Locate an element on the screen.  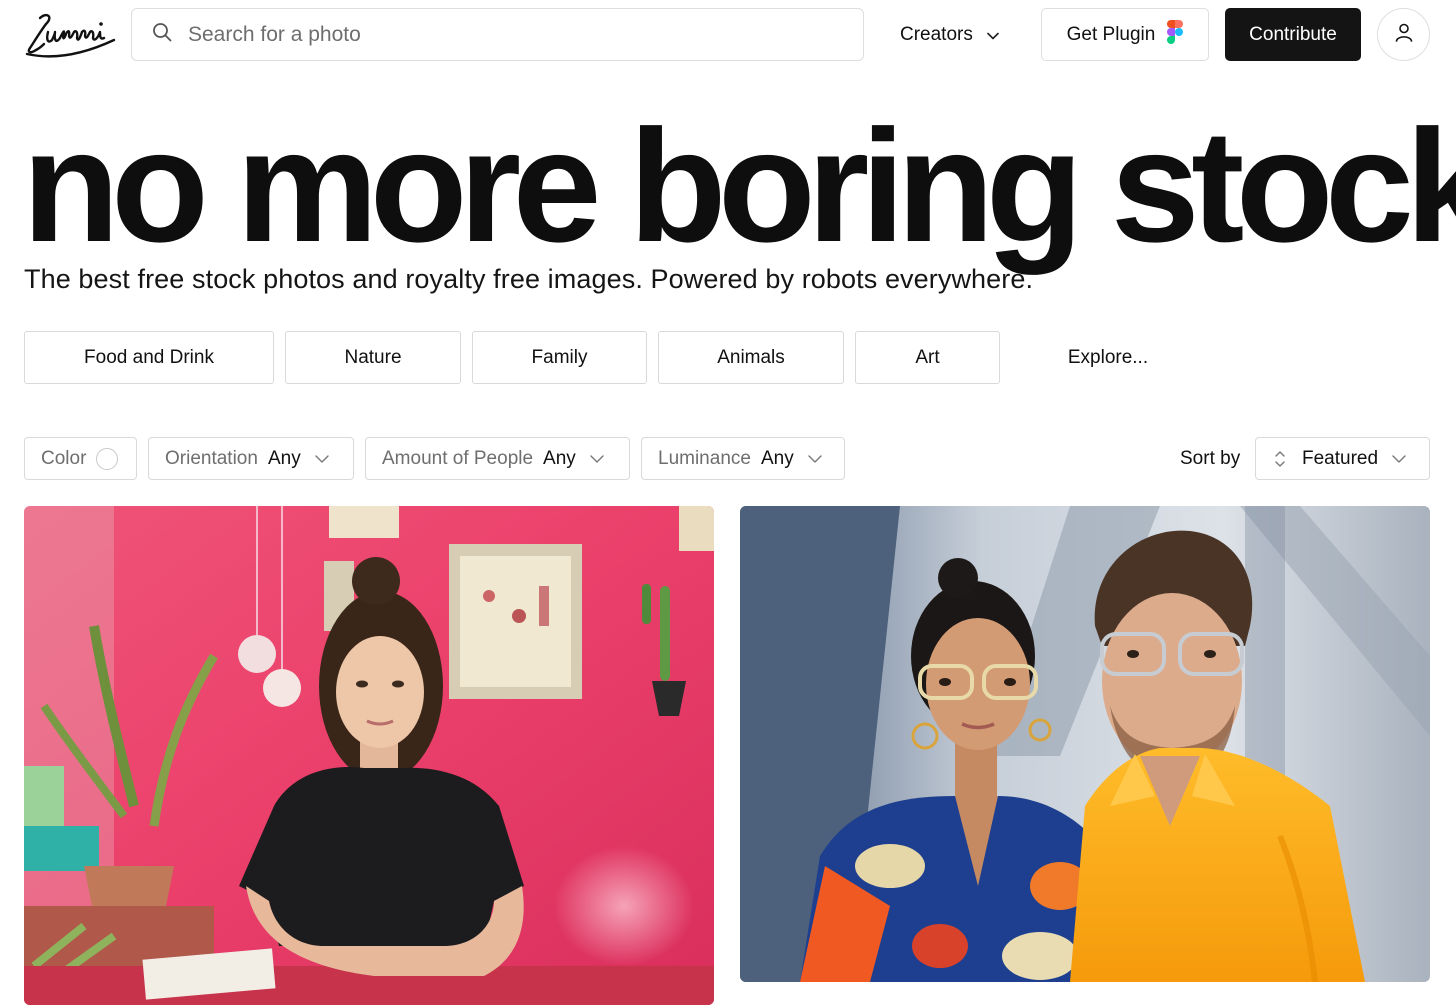
sort-select: Featured is located at coordinates (1342, 458).